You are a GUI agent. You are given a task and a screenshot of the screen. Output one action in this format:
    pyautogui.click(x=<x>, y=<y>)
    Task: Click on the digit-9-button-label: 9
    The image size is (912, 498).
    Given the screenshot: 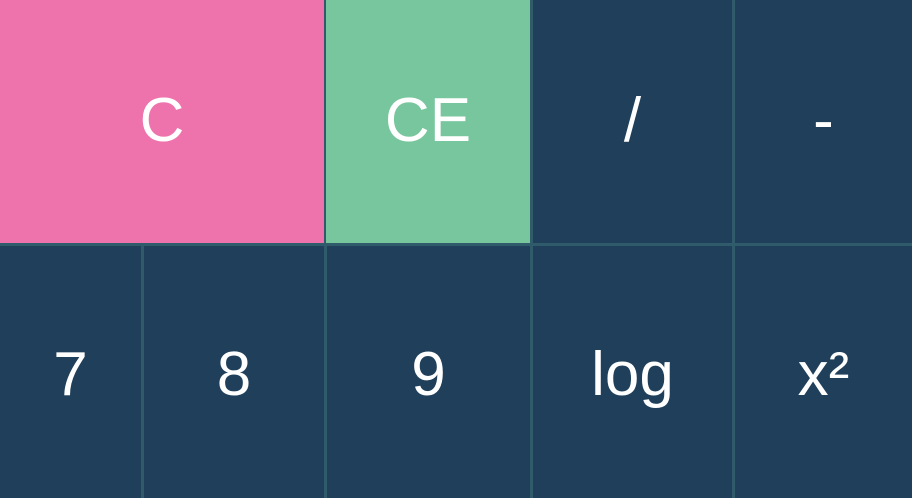 What is the action you would take?
    pyautogui.click(x=428, y=374)
    